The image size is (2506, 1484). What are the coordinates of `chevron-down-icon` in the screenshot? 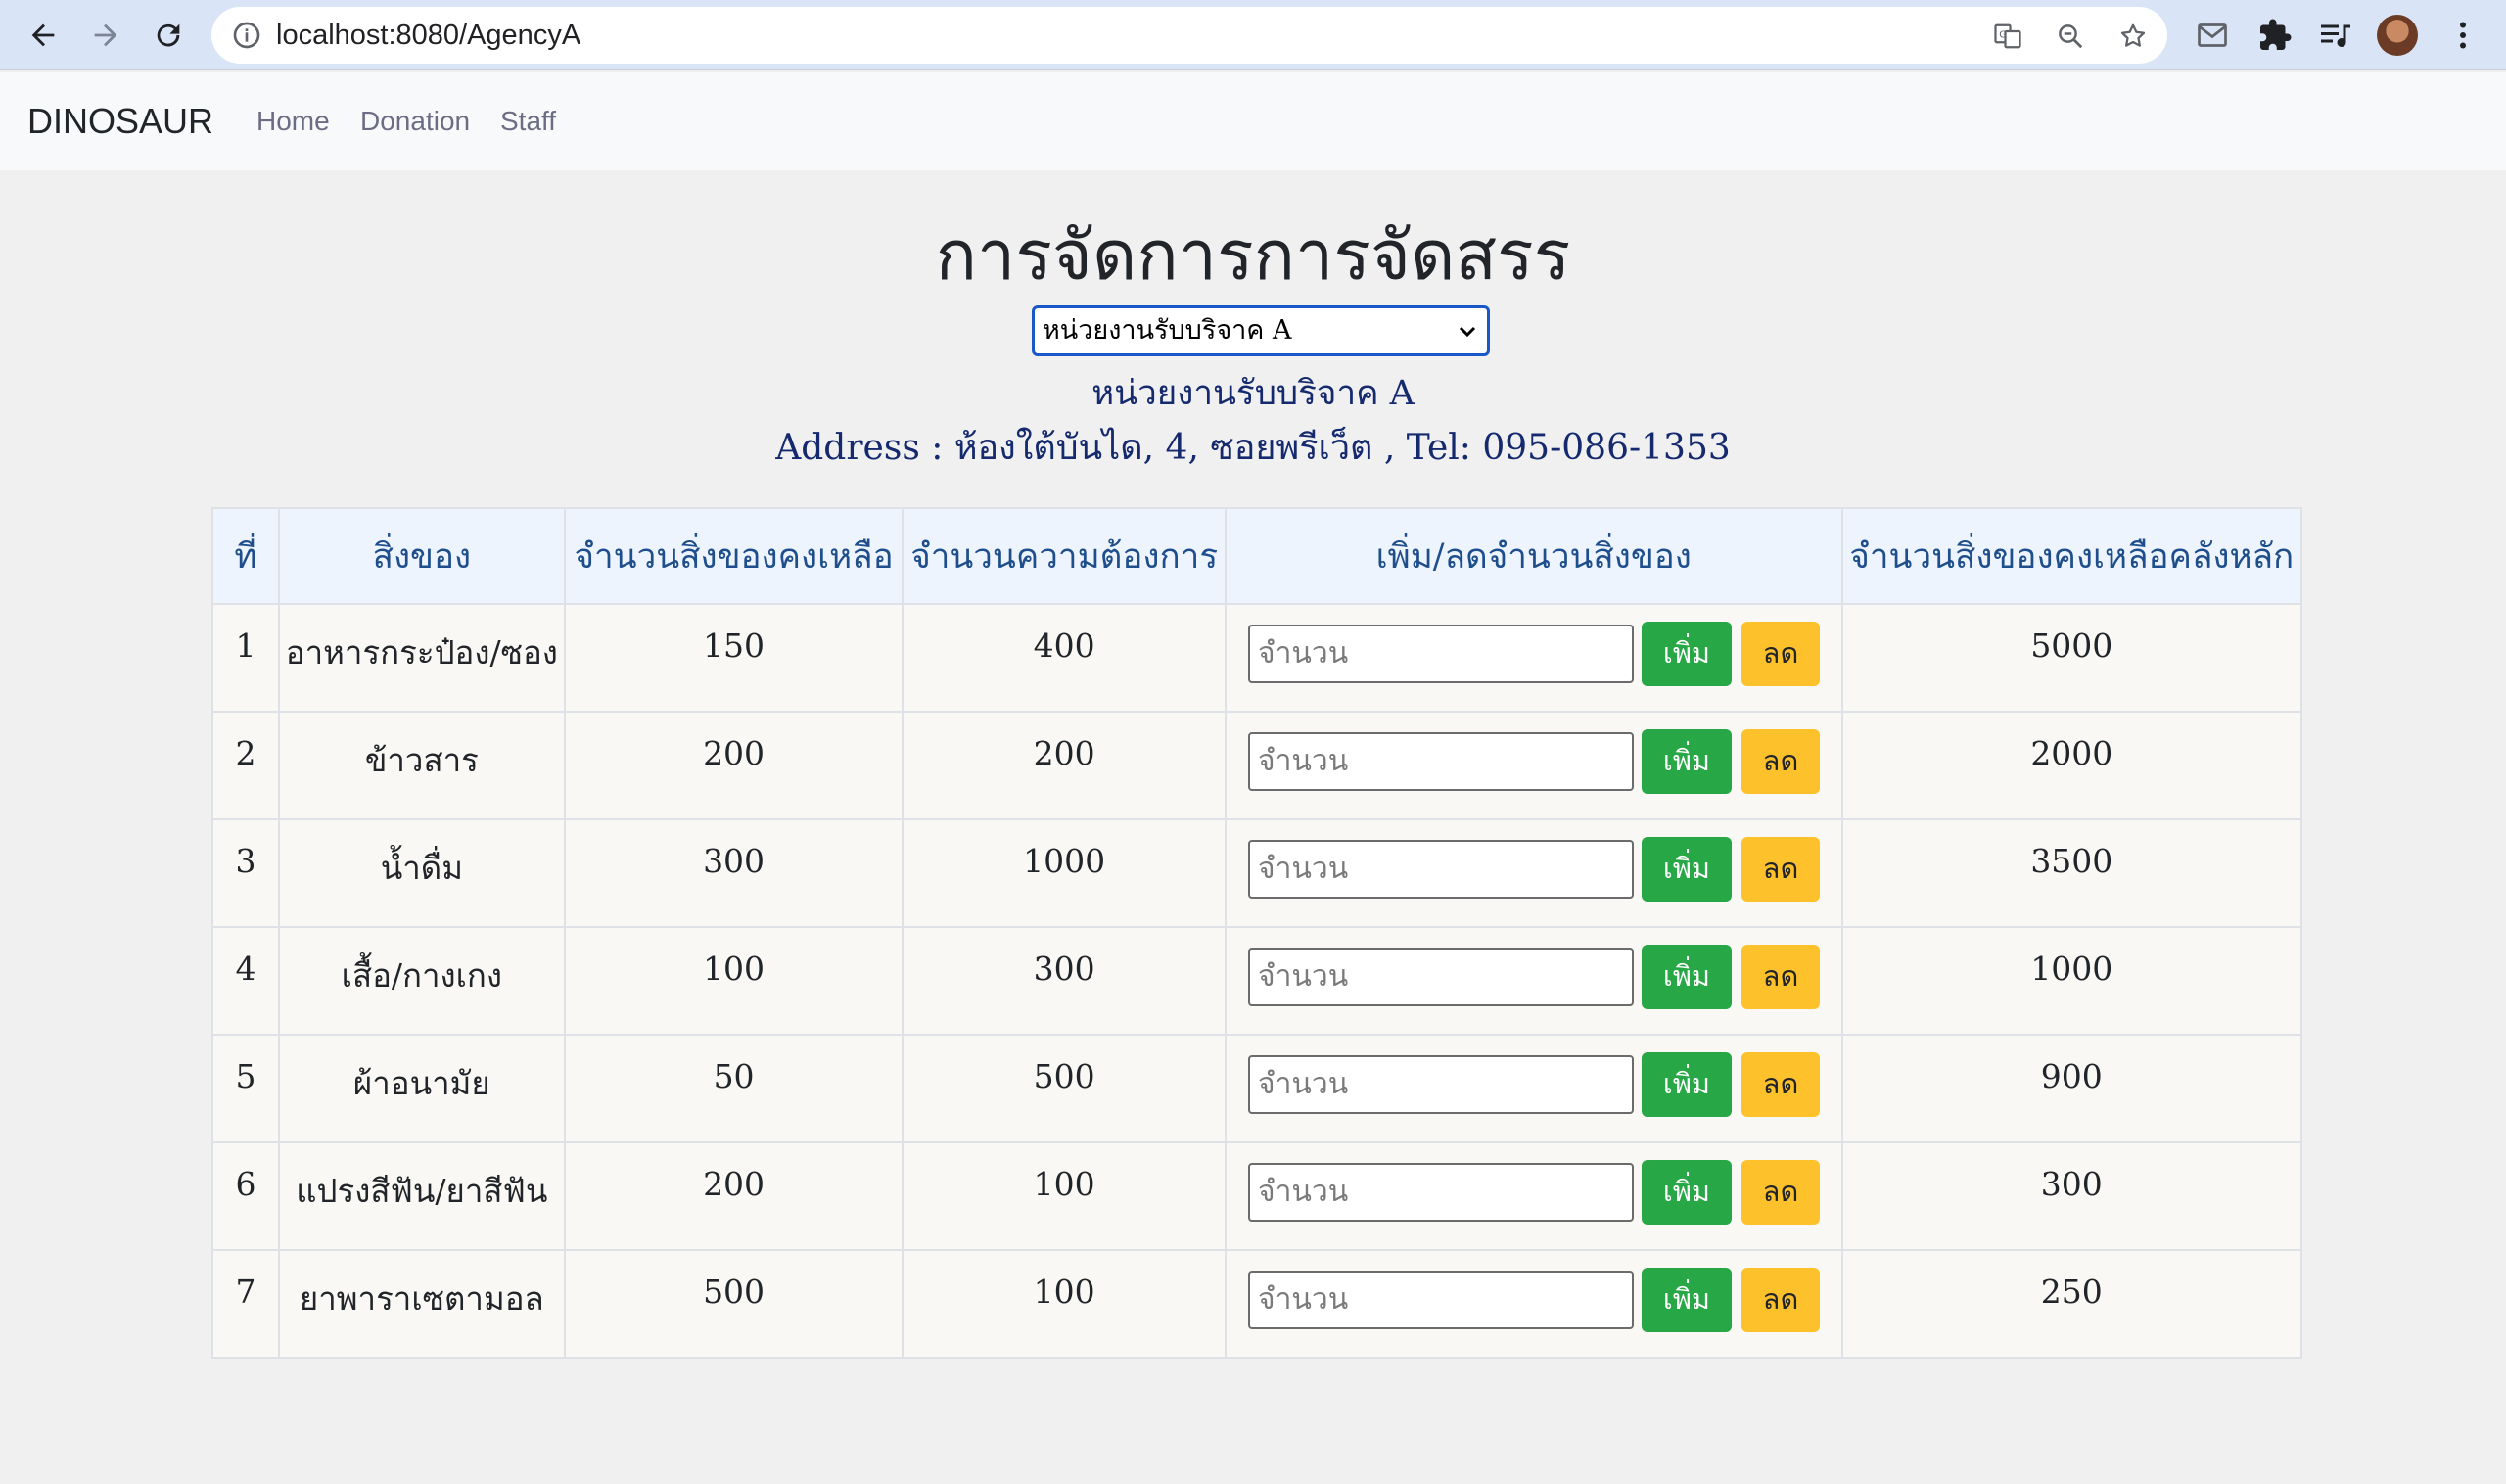 It's located at (1467, 332).